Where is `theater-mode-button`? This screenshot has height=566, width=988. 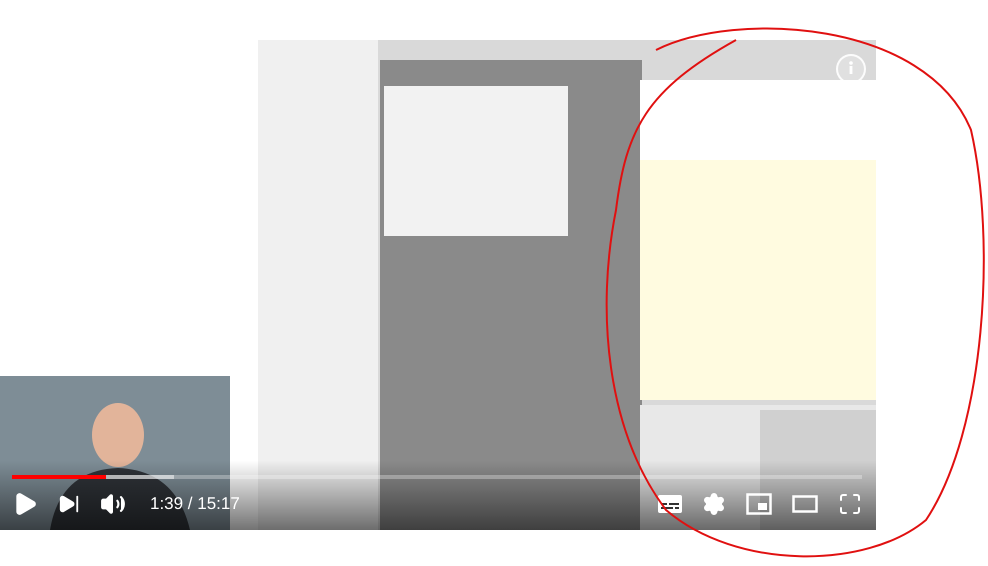
theater-mode-button is located at coordinates (805, 504).